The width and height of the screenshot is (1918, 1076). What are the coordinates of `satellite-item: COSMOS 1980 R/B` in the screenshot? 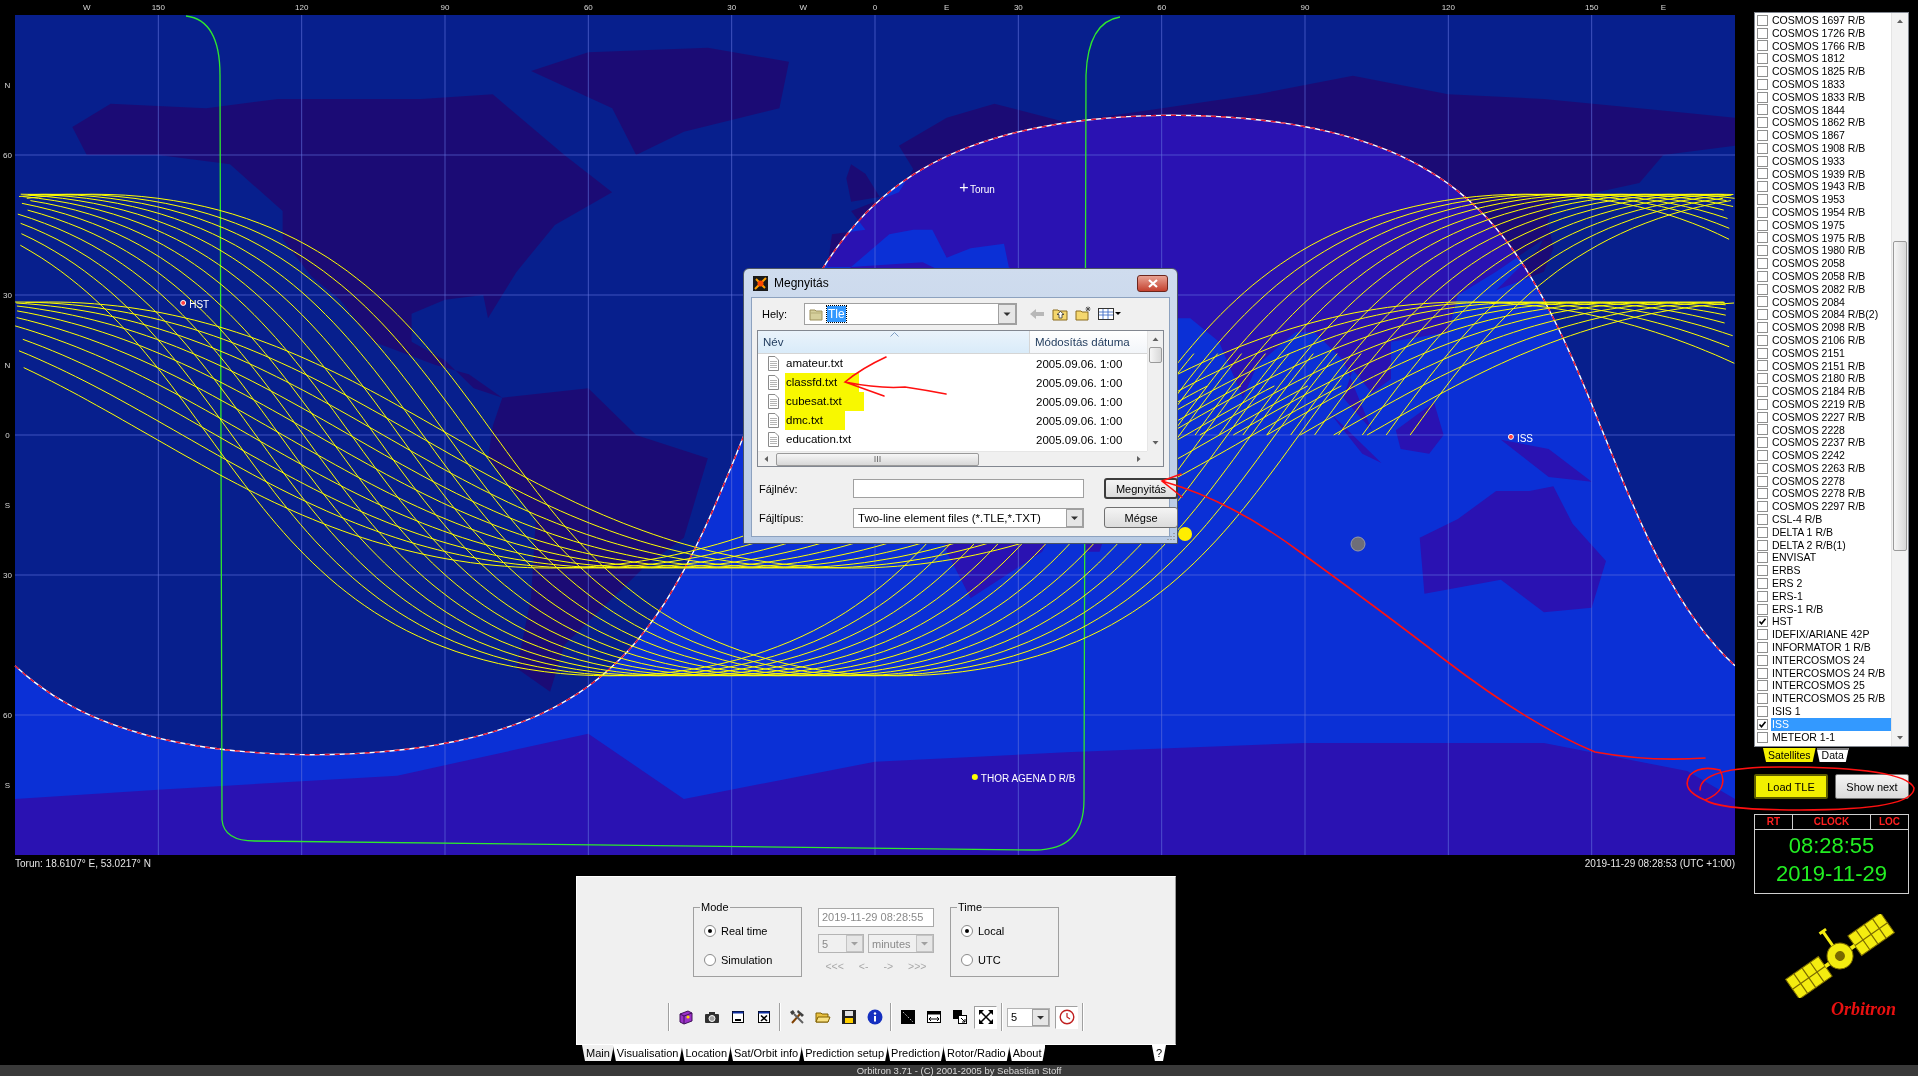 It's located at (1831, 251).